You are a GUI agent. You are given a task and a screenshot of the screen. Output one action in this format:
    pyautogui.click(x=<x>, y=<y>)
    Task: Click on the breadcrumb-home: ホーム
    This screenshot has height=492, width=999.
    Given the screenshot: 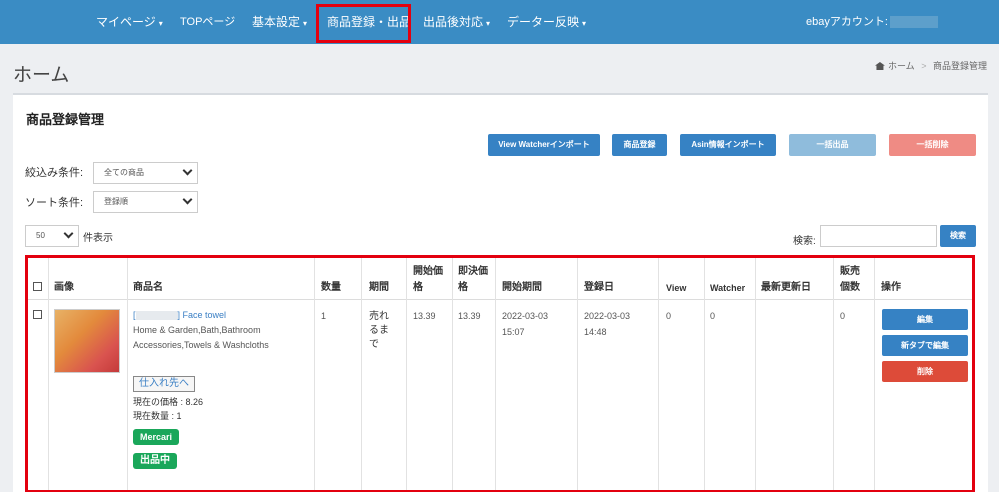 What is the action you would take?
    pyautogui.click(x=901, y=66)
    